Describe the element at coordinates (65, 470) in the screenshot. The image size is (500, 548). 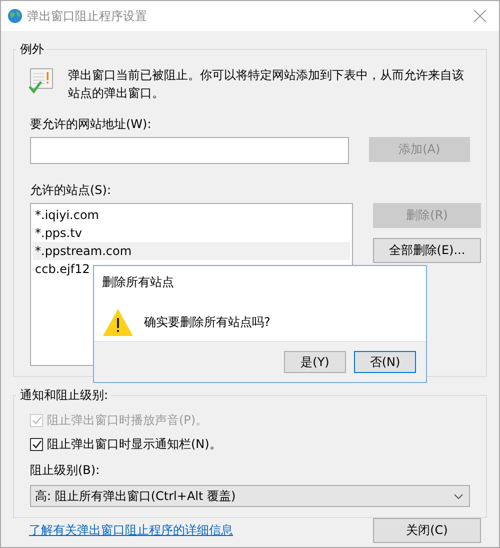
I see `level-label: 阻止级别(B):` at that location.